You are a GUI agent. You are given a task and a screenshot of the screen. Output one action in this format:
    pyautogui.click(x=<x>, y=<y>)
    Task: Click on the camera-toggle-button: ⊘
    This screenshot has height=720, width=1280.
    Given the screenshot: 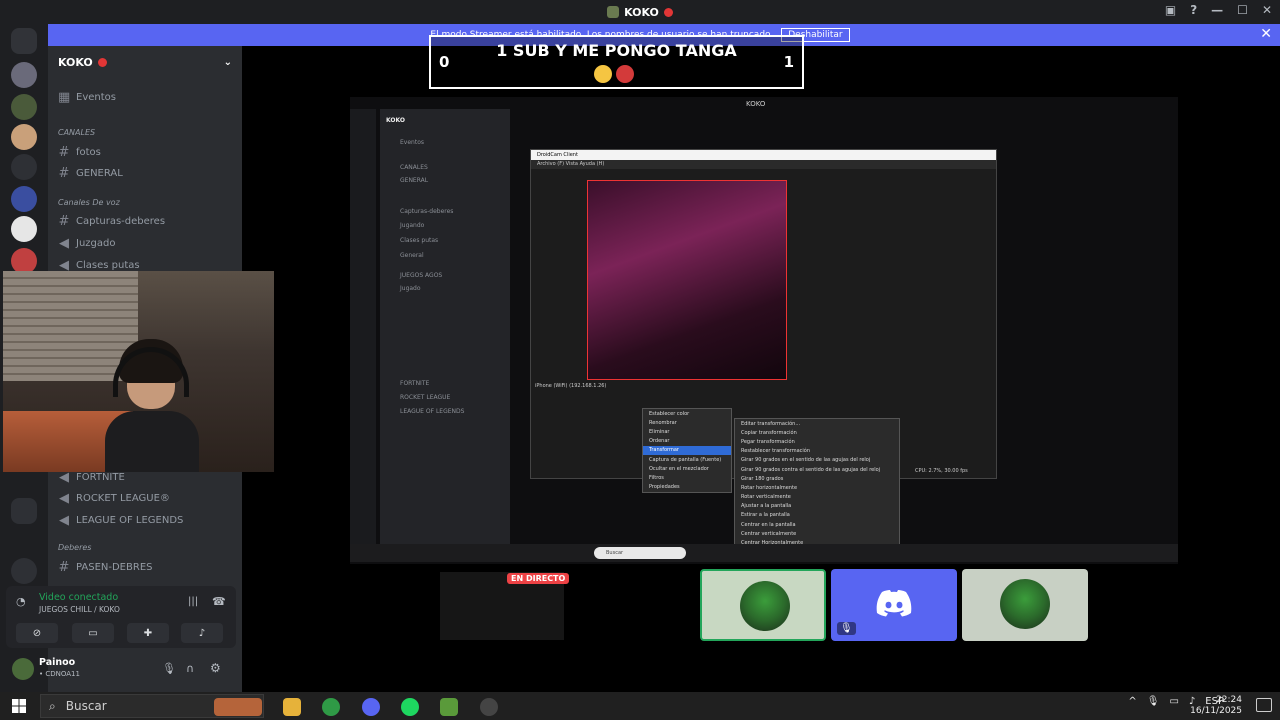 What is the action you would take?
    pyautogui.click(x=37, y=633)
    